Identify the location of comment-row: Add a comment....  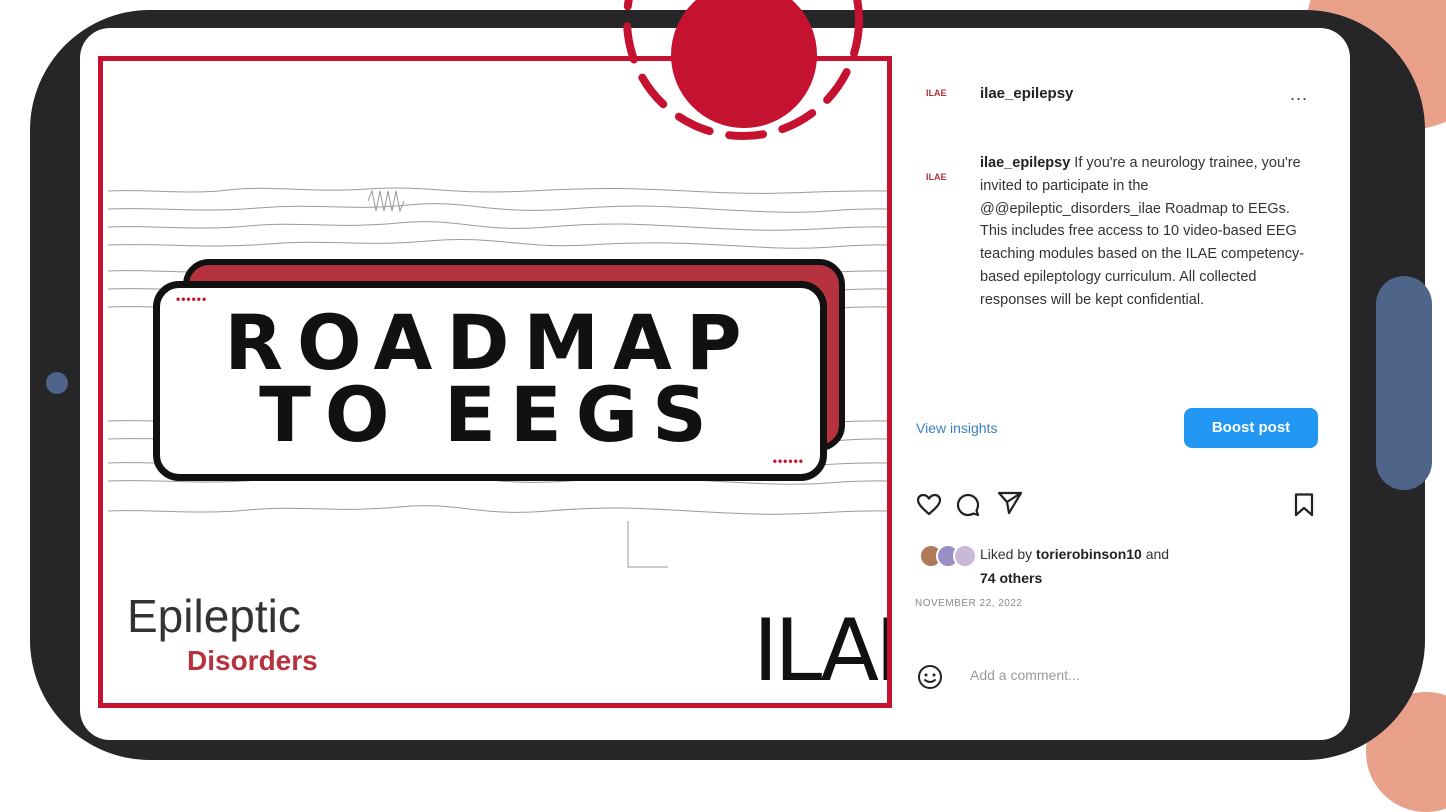
(1116, 677).